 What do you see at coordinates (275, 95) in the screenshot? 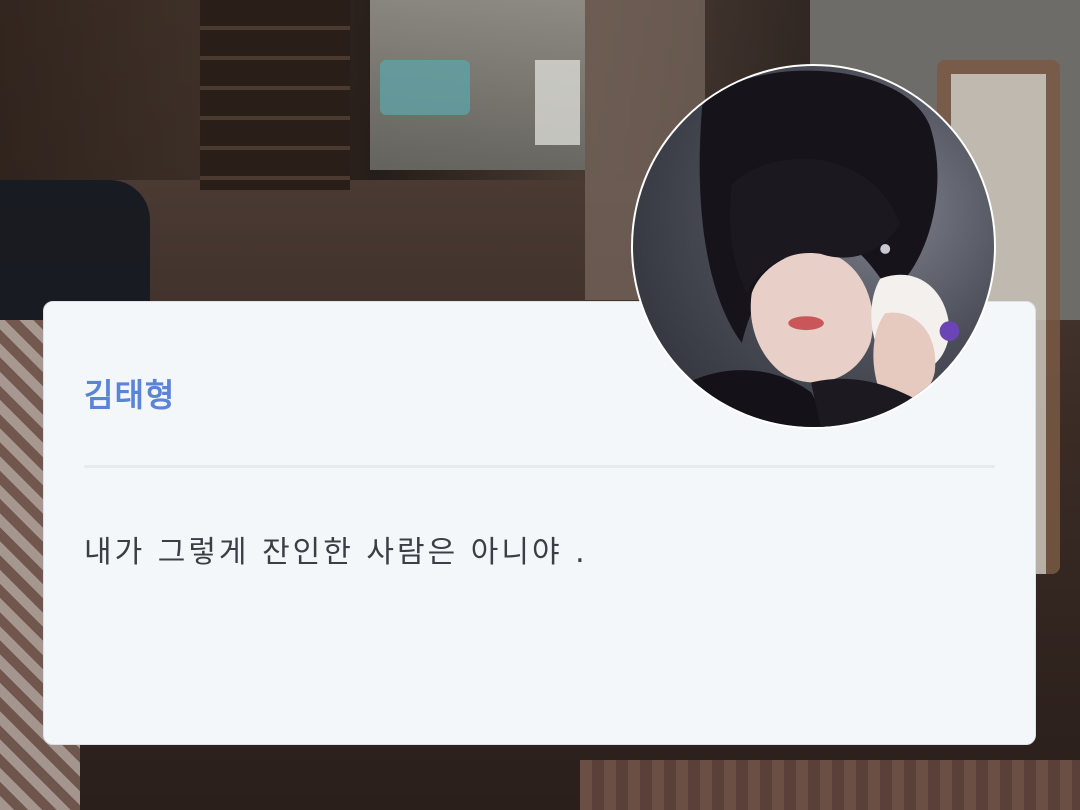
I see `shelf` at bounding box center [275, 95].